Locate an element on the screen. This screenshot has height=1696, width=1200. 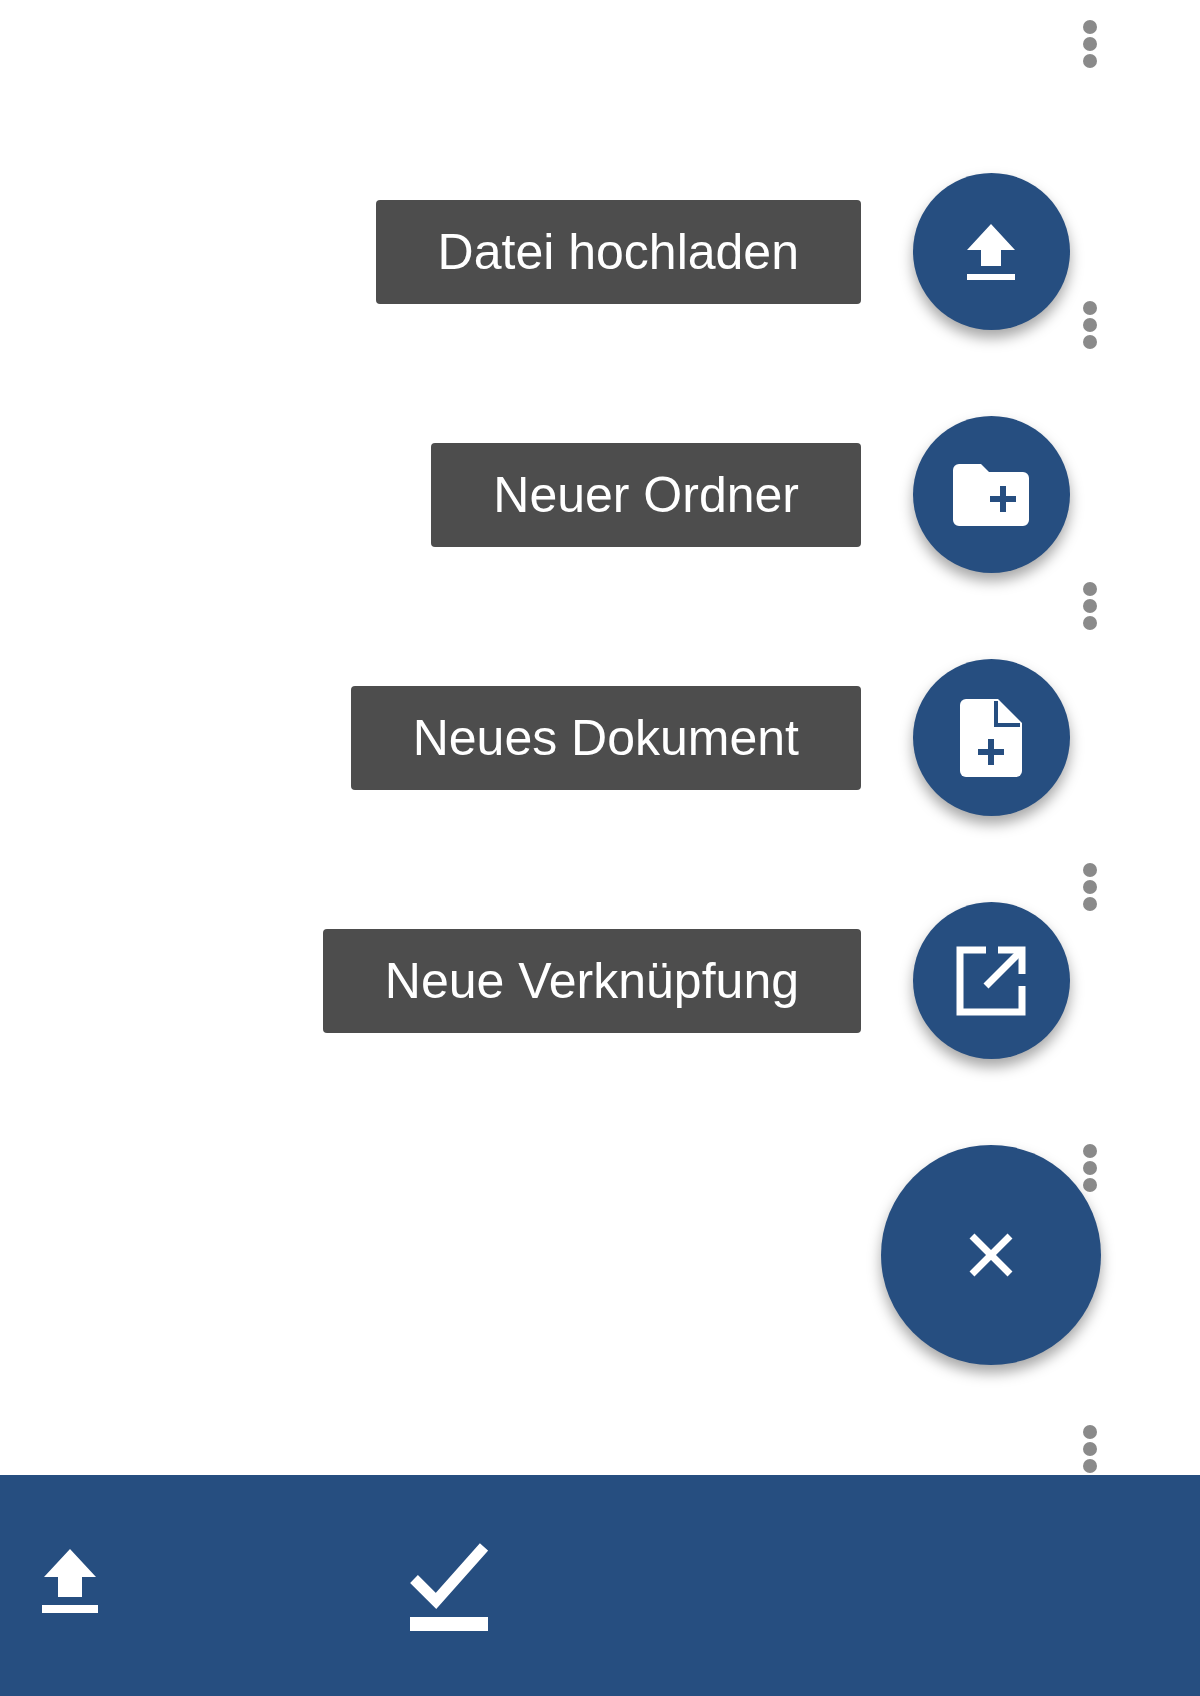
close-icon is located at coordinates (991, 1255).